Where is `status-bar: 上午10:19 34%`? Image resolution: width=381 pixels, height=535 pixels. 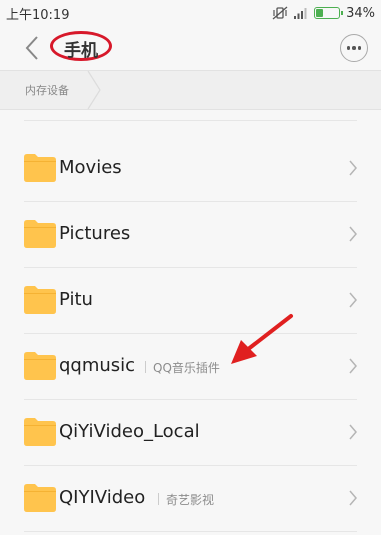 status-bar: 上午10:19 34% is located at coordinates (190, 13).